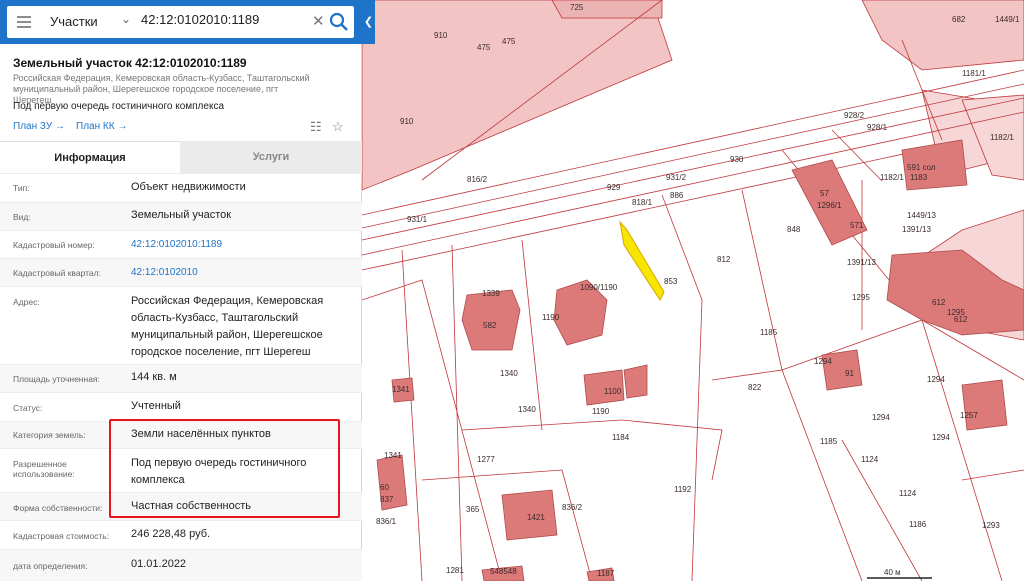 This screenshot has height=581, width=1024. What do you see at coordinates (621, 437) in the screenshot?
I see `parcel-number-label: 1184` at bounding box center [621, 437].